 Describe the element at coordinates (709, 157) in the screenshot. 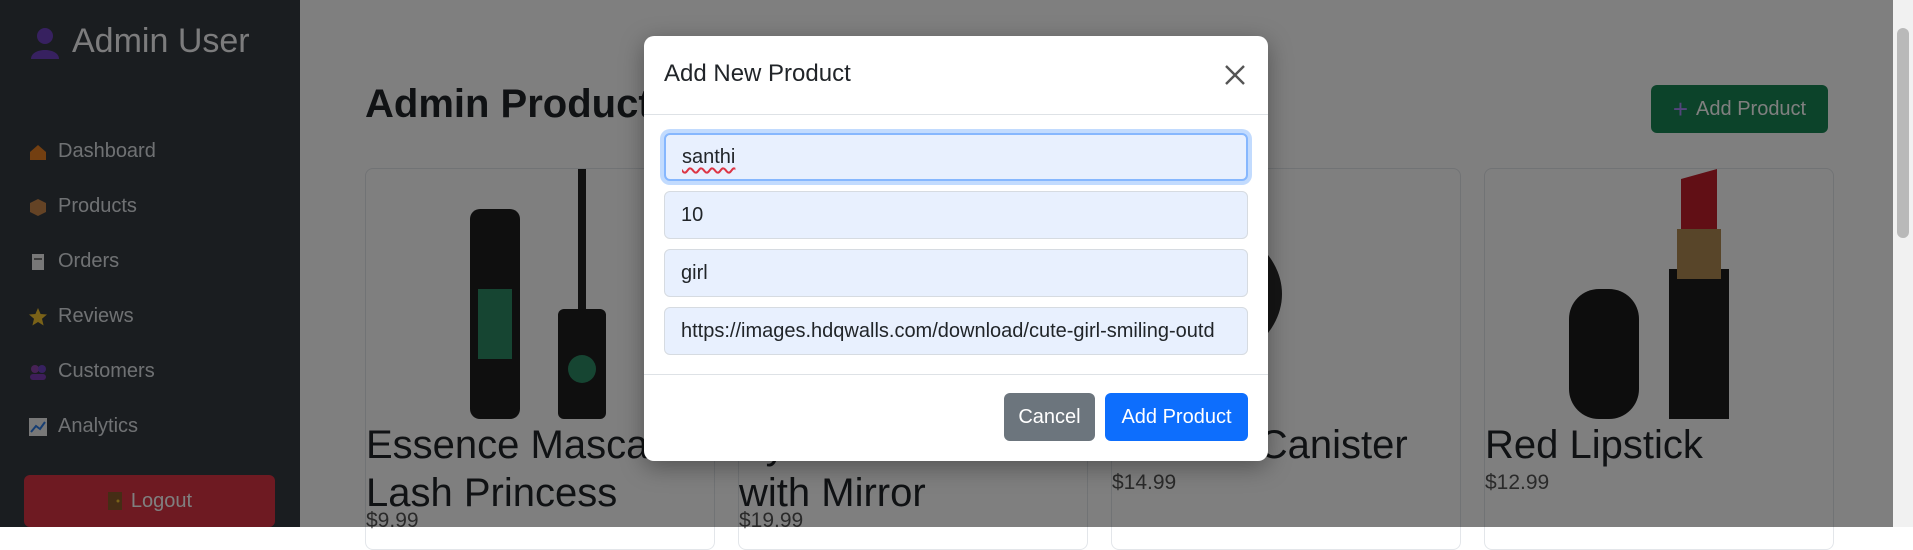

I see `product-name-value: santhi` at that location.